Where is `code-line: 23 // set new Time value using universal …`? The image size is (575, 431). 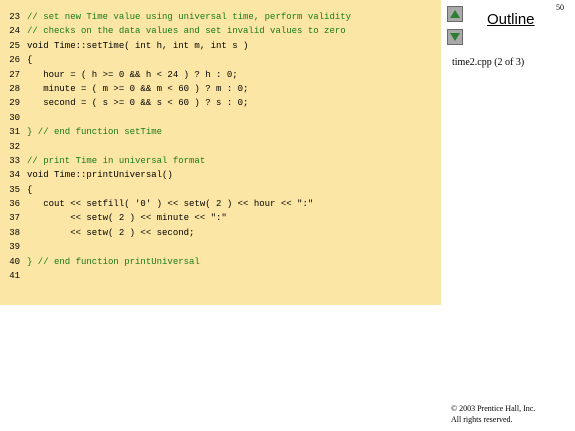 code-line: 23 // set new Time value using universal … is located at coordinates (220, 17).